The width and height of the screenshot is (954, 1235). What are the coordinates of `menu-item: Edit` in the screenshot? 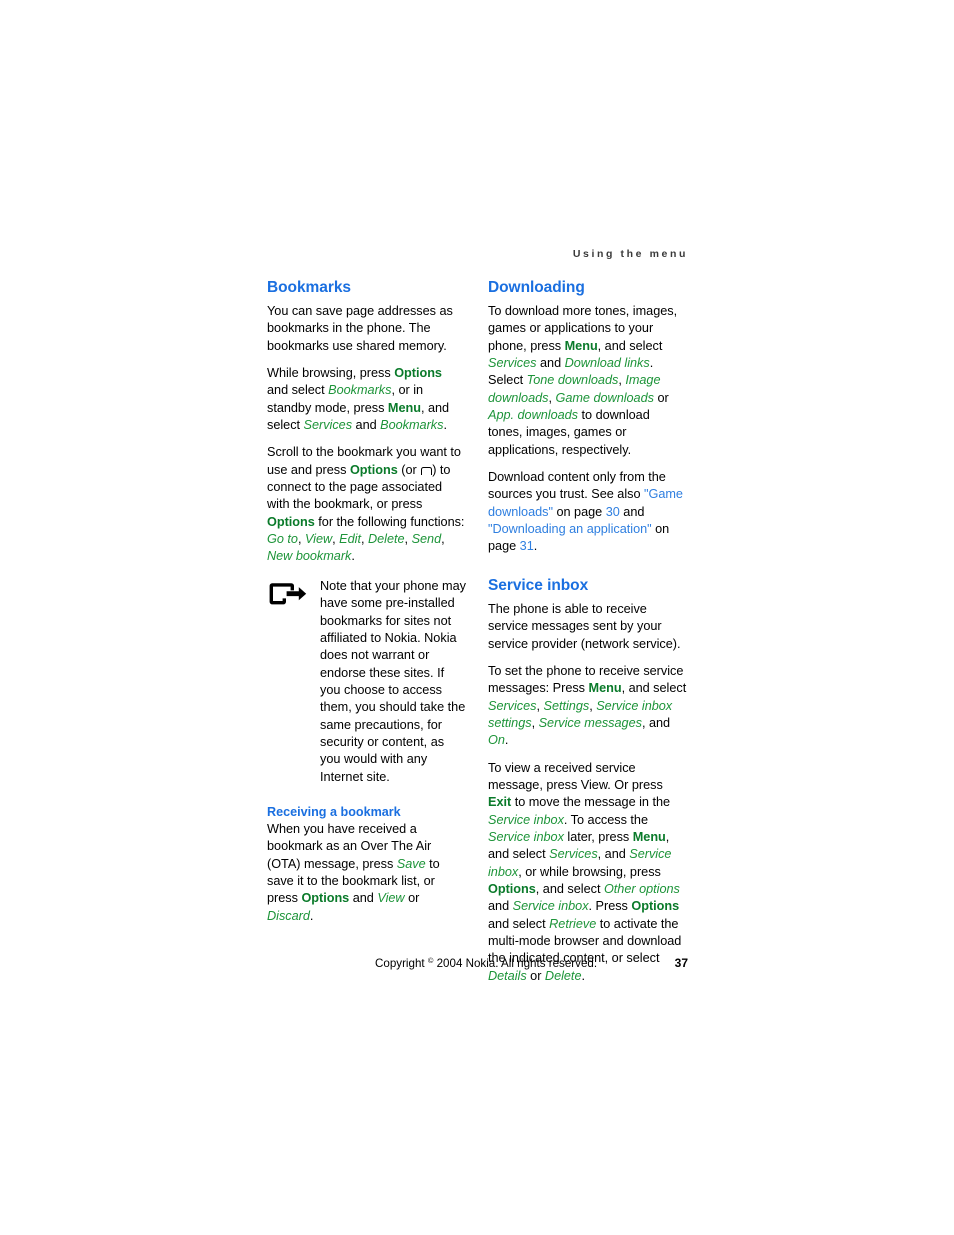 It's located at (350, 539).